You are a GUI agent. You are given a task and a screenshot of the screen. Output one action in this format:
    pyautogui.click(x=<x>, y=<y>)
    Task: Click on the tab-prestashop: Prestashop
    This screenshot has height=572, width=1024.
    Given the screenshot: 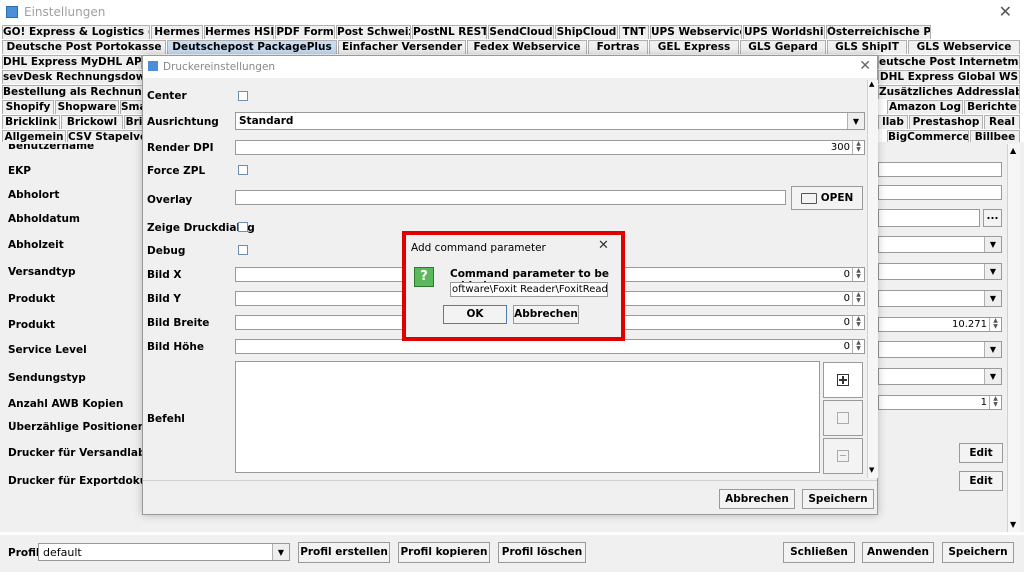 What is the action you would take?
    pyautogui.click(x=946, y=122)
    